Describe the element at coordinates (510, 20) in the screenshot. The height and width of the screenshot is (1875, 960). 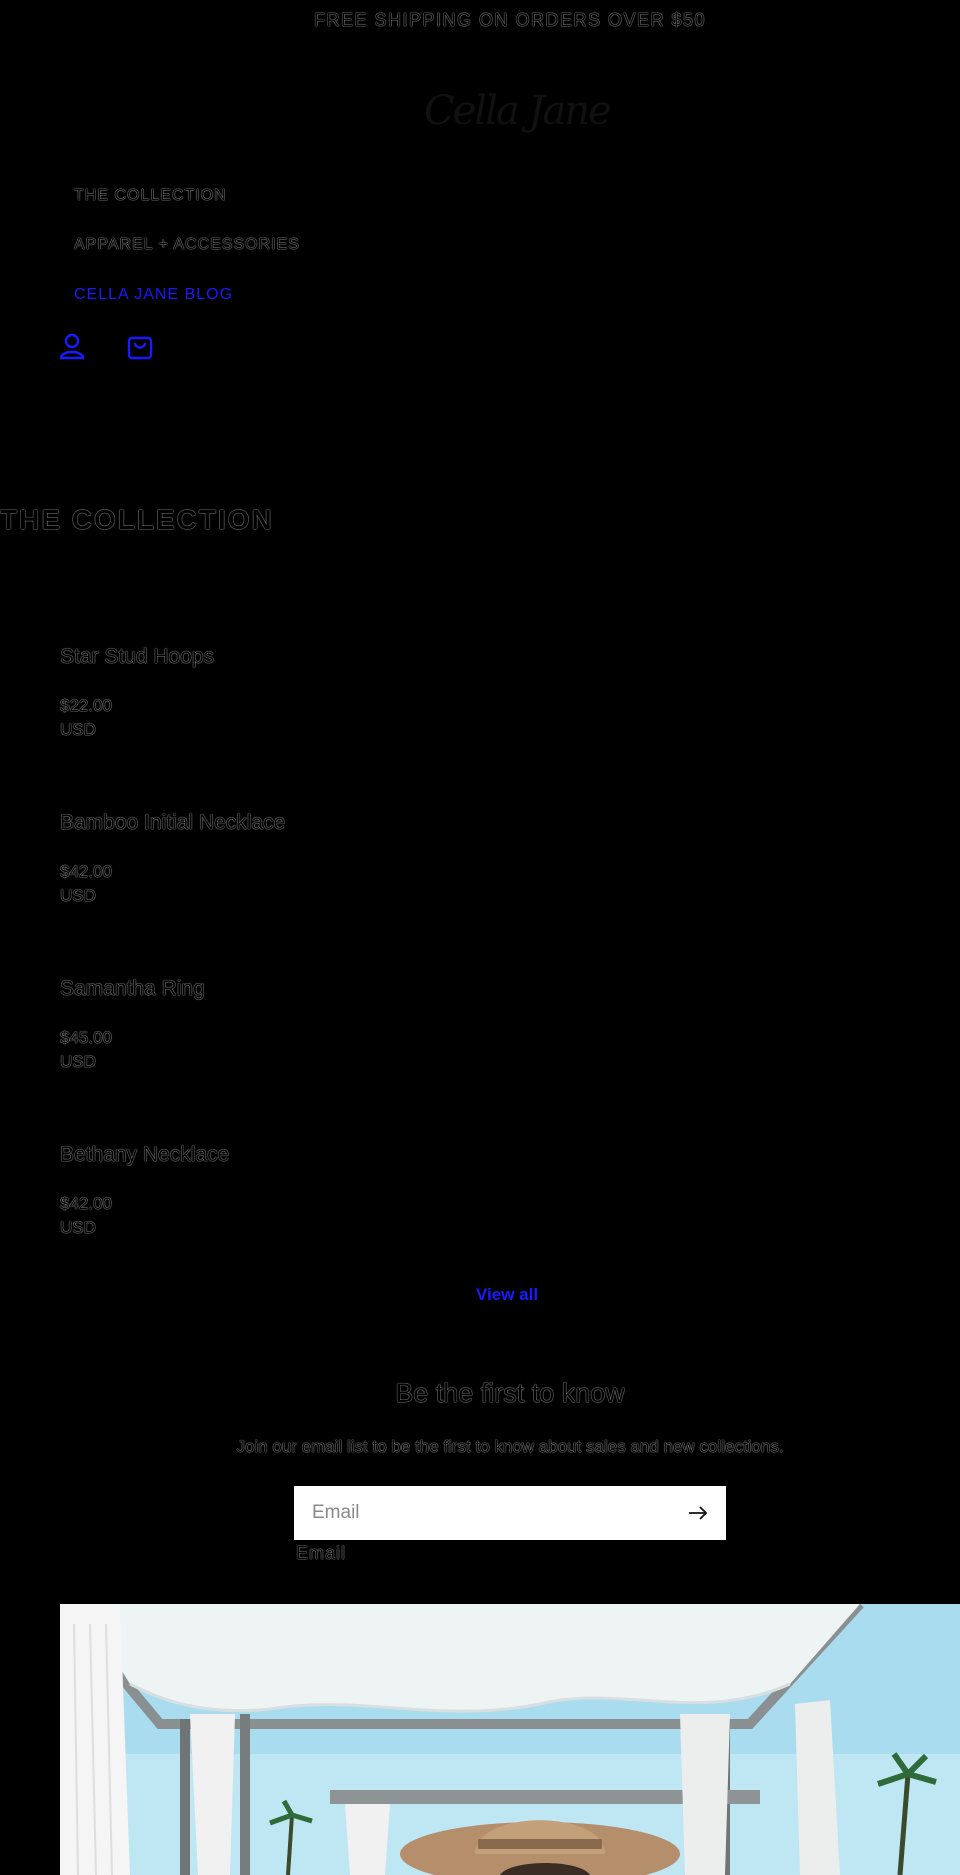
I see `announcement-bar: FREE SHIPPING ON ORDERS OVER $50` at that location.